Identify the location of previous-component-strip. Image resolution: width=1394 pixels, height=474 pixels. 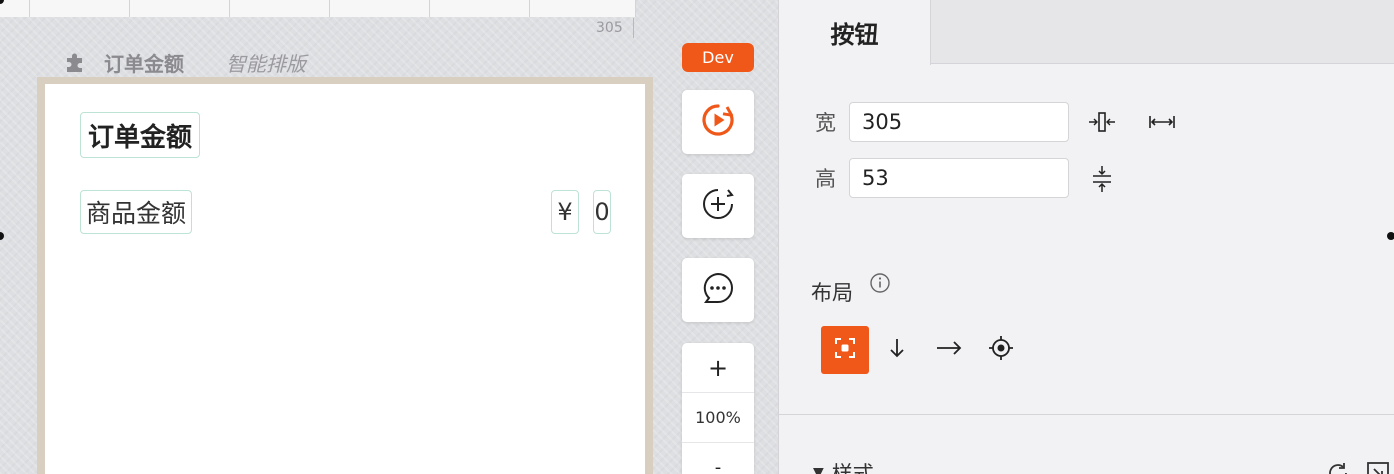
(318, 8).